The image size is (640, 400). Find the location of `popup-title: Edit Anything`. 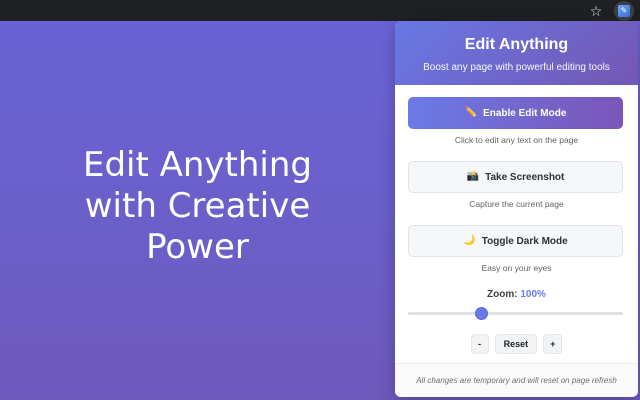

popup-title: Edit Anything is located at coordinates (516, 44).